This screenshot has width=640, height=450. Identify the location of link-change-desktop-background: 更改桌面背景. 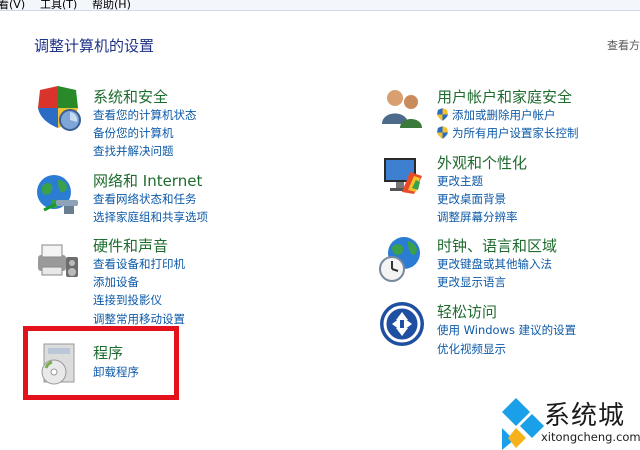
(471, 199).